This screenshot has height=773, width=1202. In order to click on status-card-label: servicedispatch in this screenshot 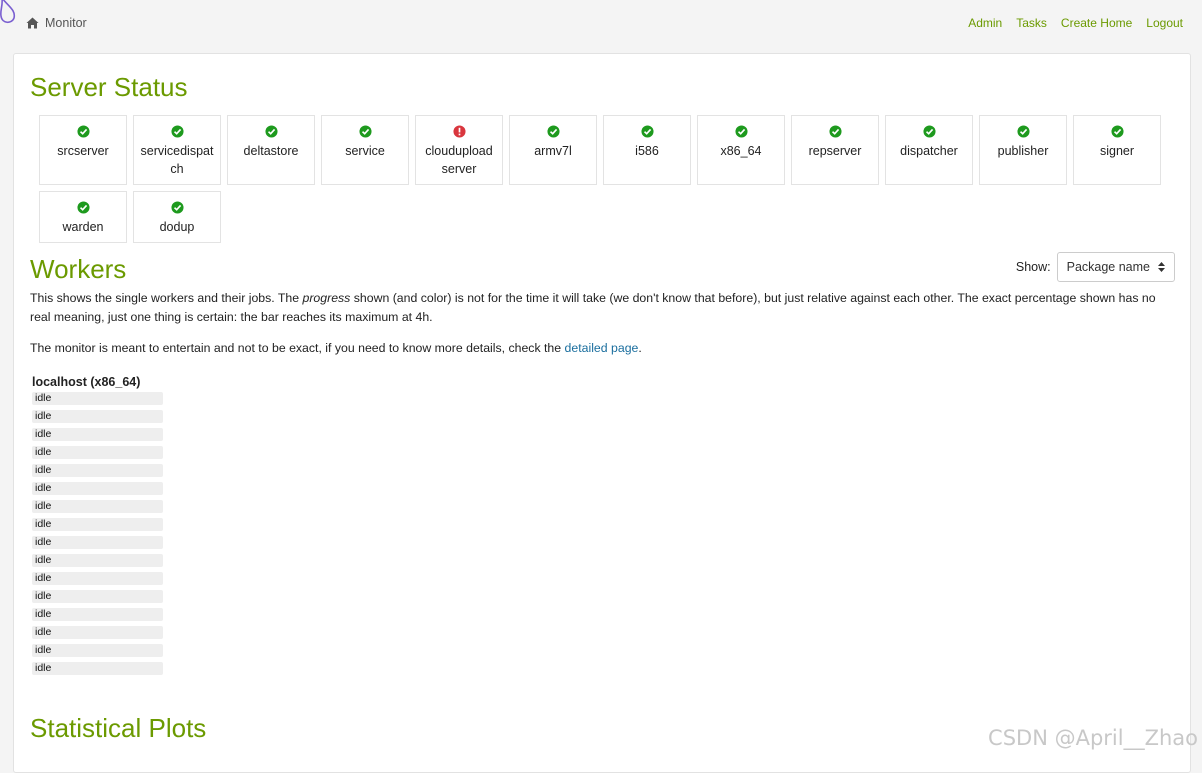, I will do `click(177, 160)`.